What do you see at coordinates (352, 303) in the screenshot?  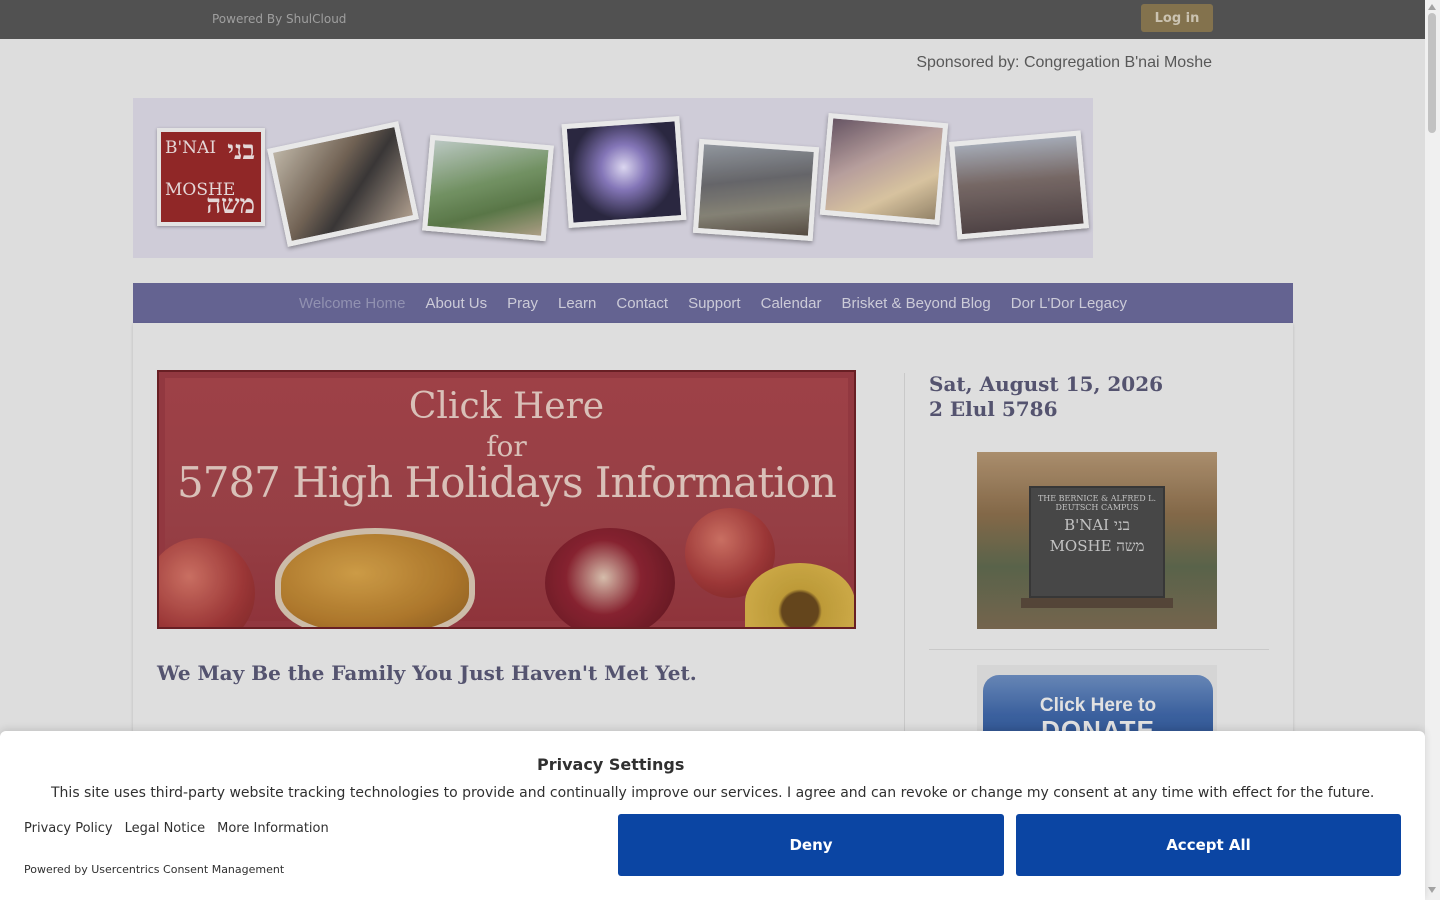 I see `nav-item-welcome-home: Welcome Home` at bounding box center [352, 303].